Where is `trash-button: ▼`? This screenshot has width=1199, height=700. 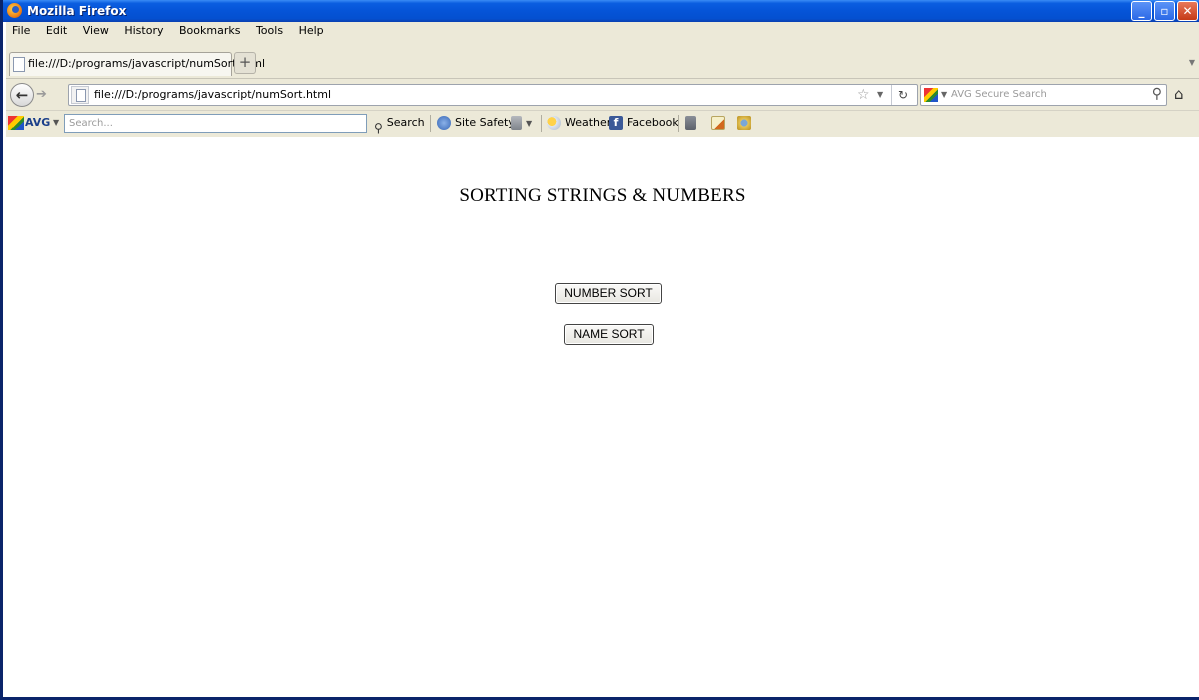 trash-button: ▼ is located at coordinates (521, 123).